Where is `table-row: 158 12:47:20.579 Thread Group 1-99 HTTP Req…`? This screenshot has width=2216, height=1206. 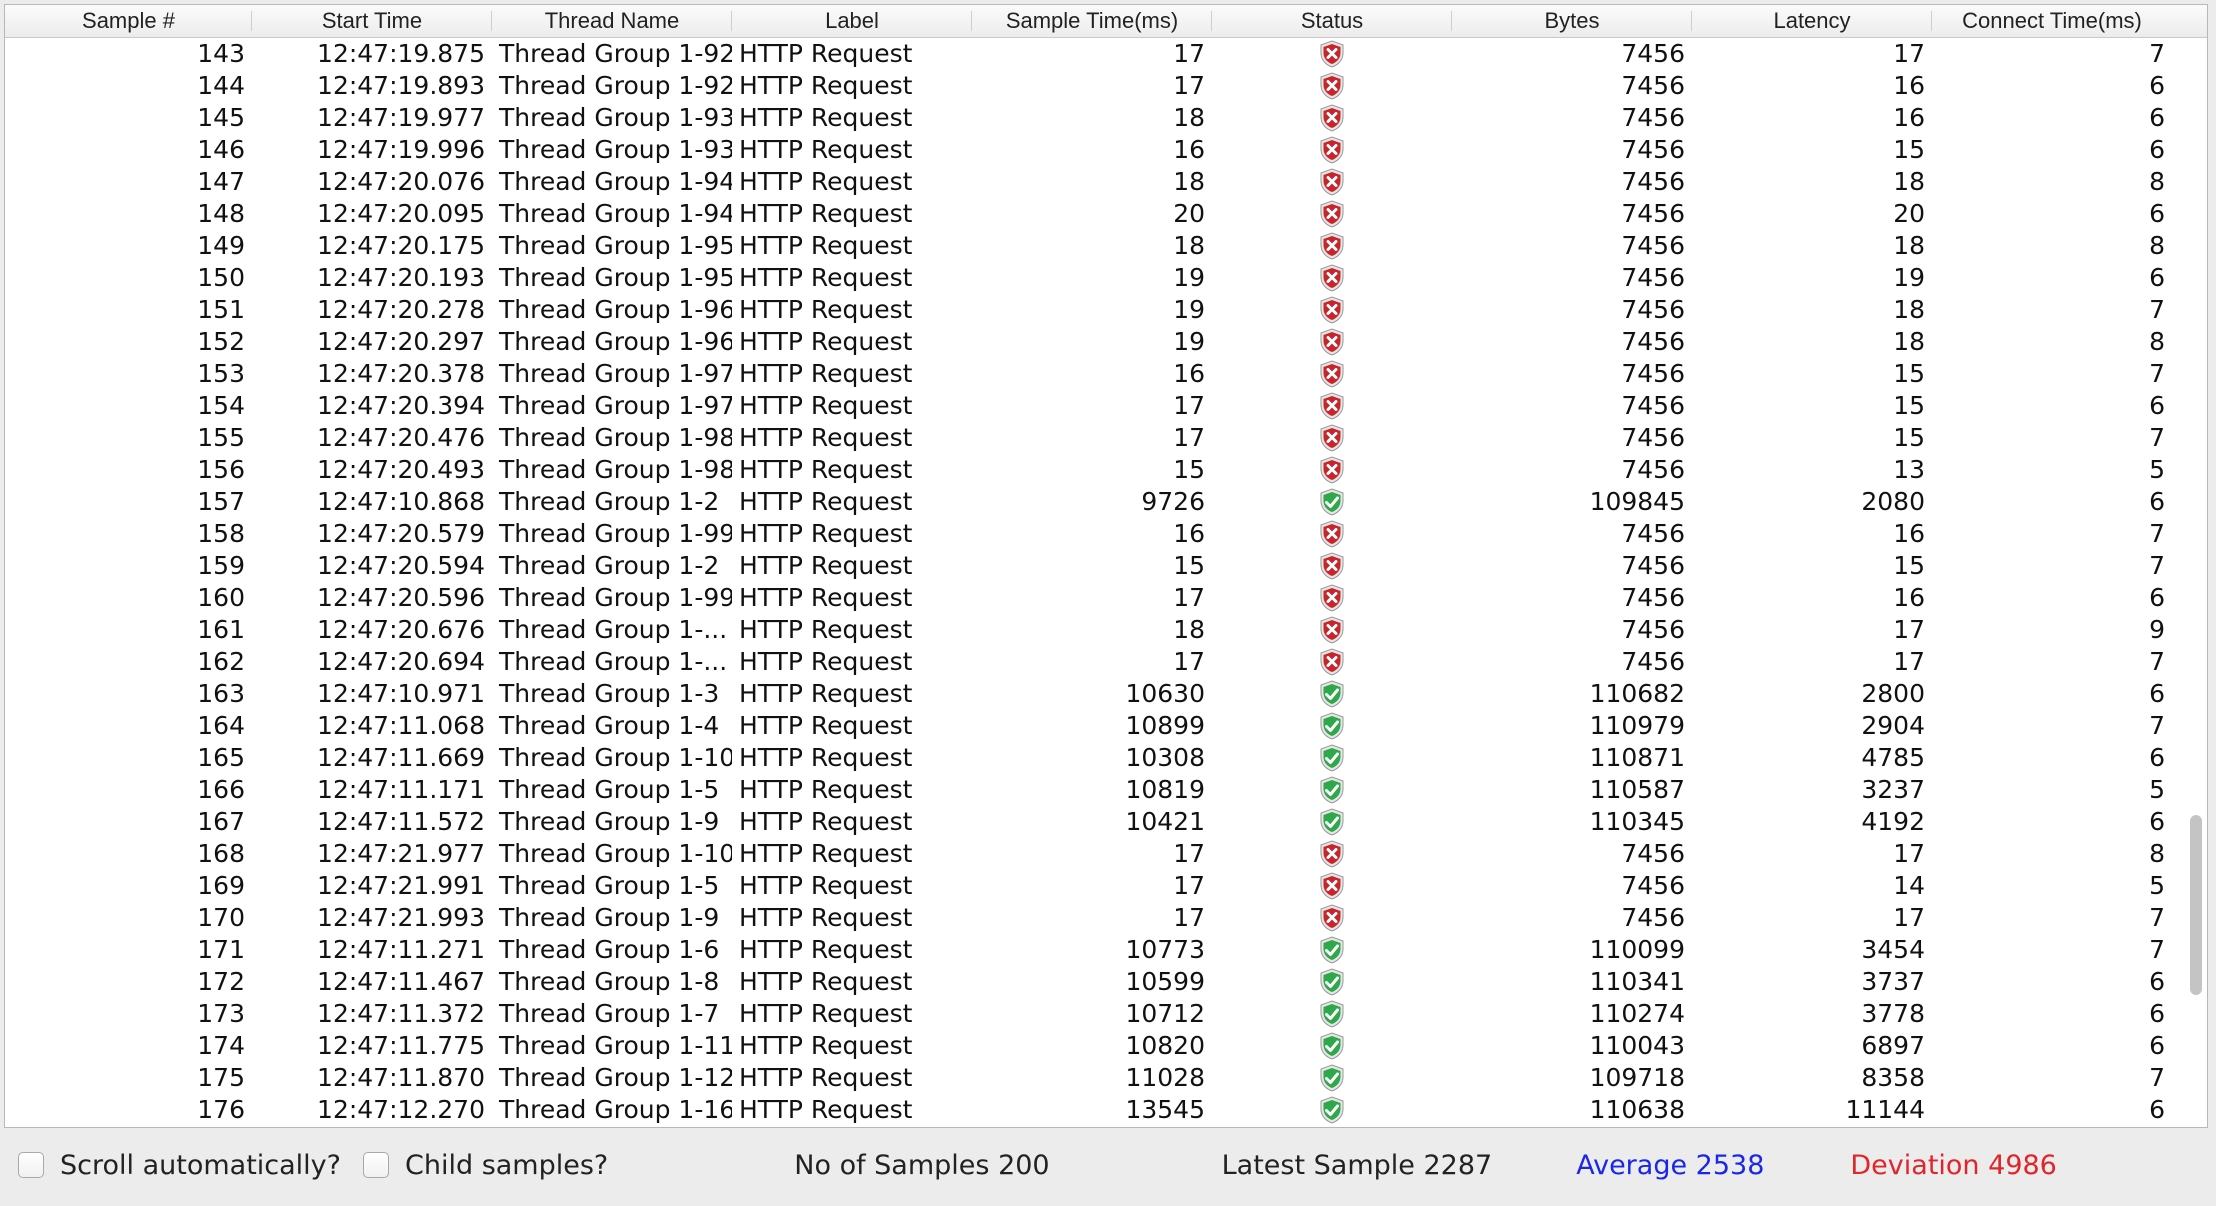 table-row: 158 12:47:20.579 Thread Group 1-99 HTTP Req… is located at coordinates (1106, 534).